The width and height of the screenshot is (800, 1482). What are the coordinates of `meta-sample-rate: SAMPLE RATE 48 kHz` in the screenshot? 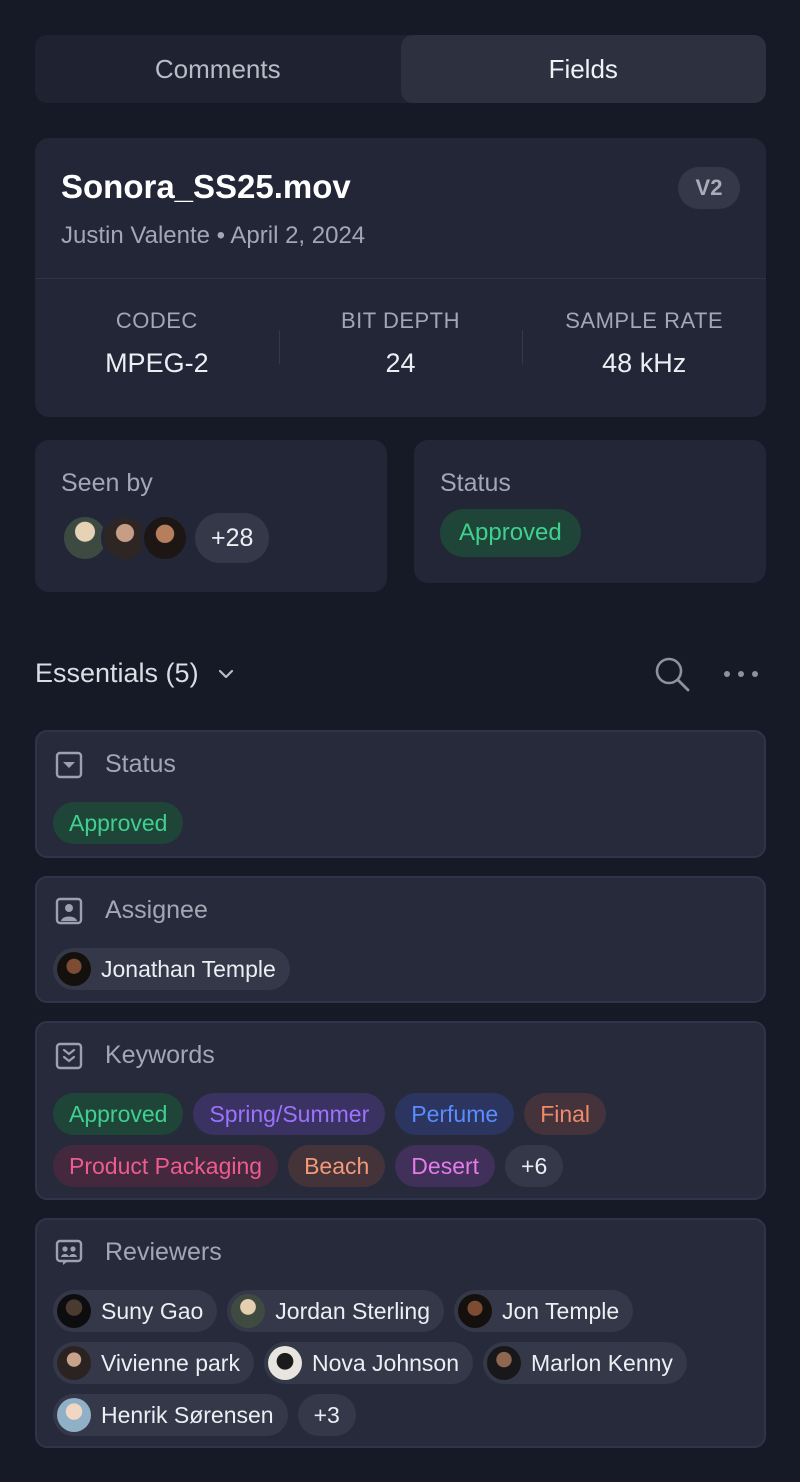 It's located at (644, 343).